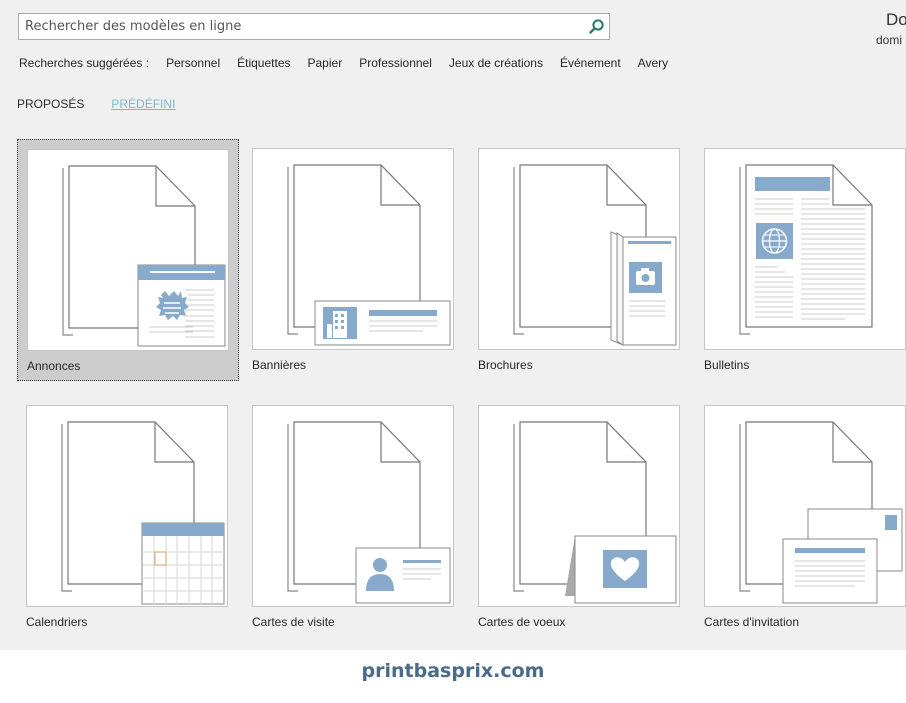  What do you see at coordinates (369, 512) in the screenshot?
I see `business-card-icon` at bounding box center [369, 512].